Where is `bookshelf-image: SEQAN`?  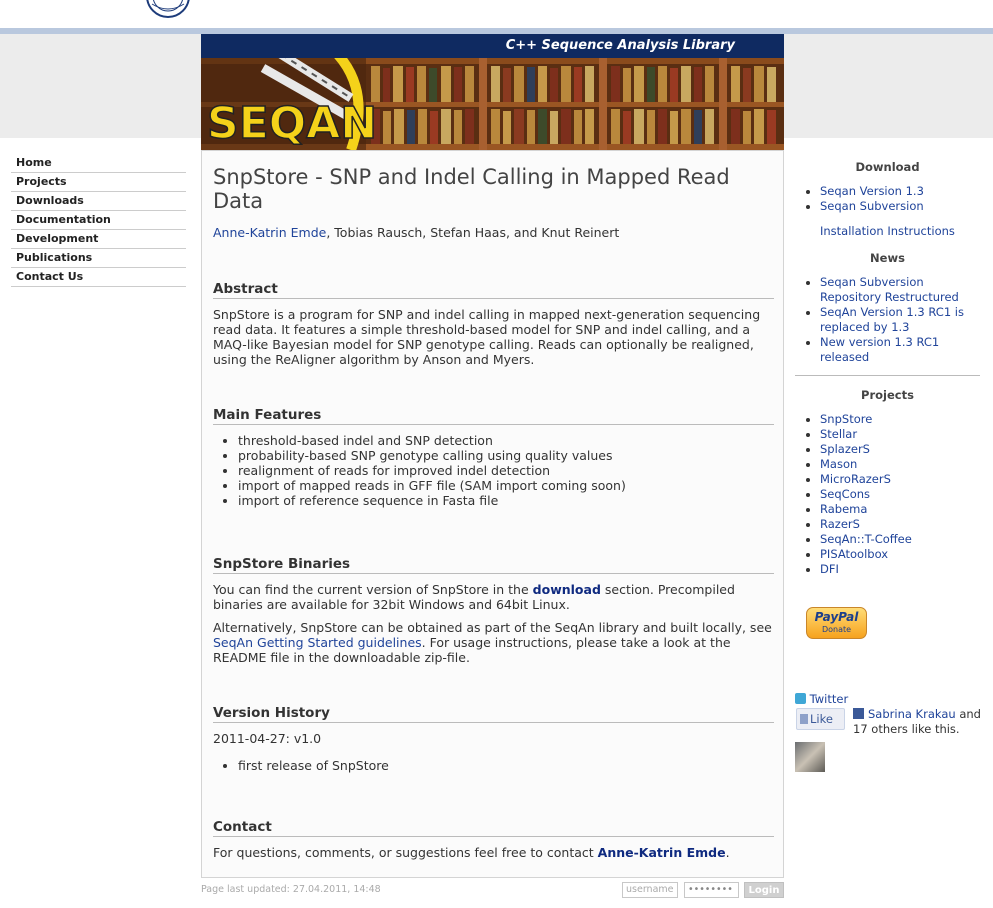 bookshelf-image: SEQAN is located at coordinates (492, 104).